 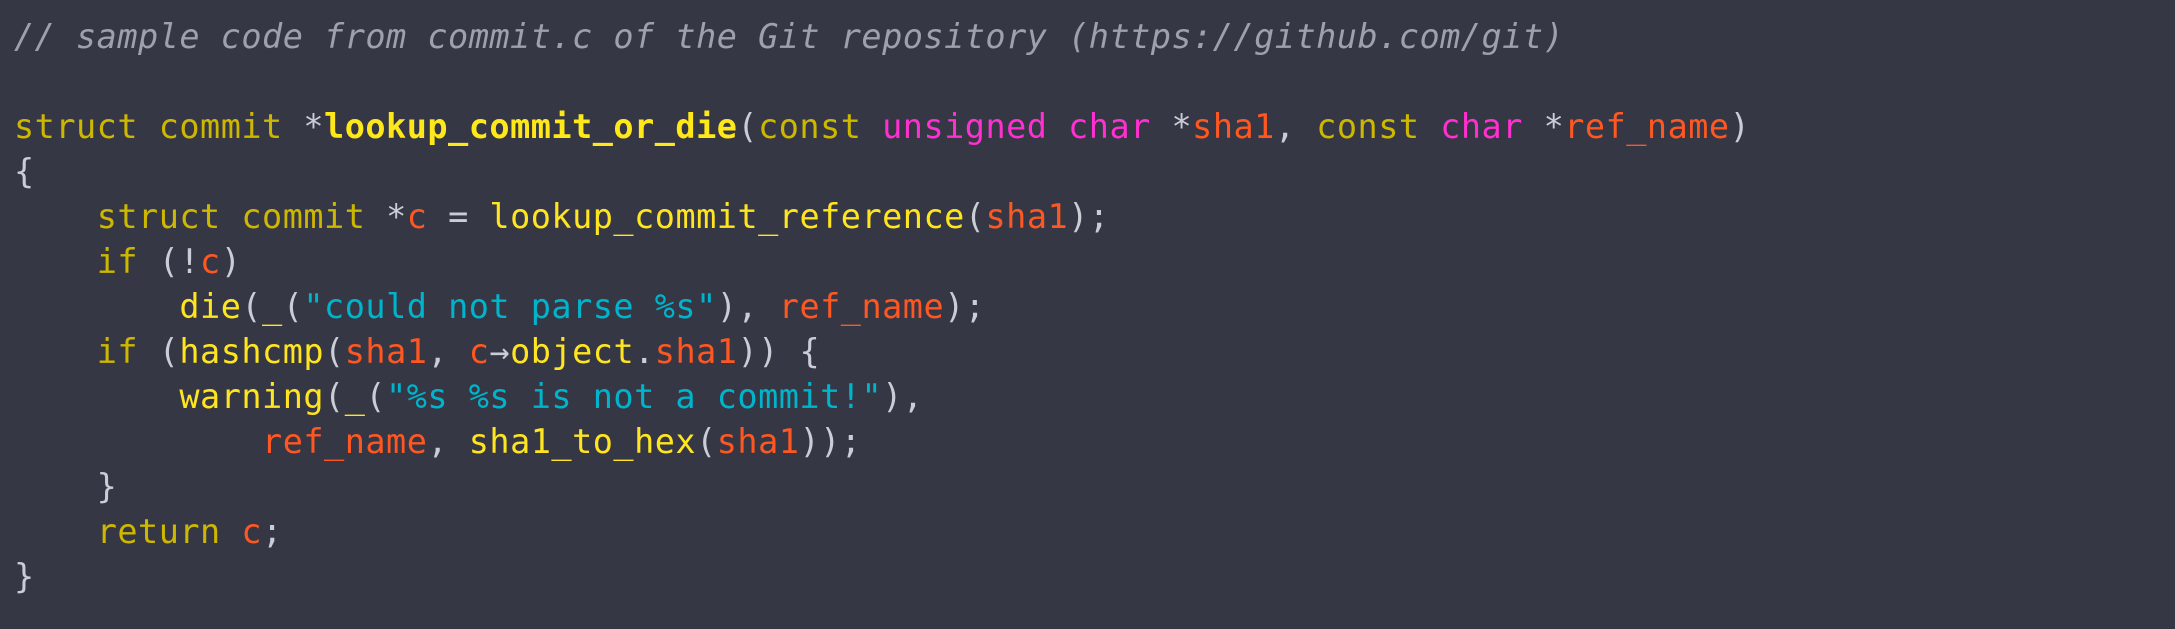 I want to click on token-punct: {, so click(x=24, y=171).